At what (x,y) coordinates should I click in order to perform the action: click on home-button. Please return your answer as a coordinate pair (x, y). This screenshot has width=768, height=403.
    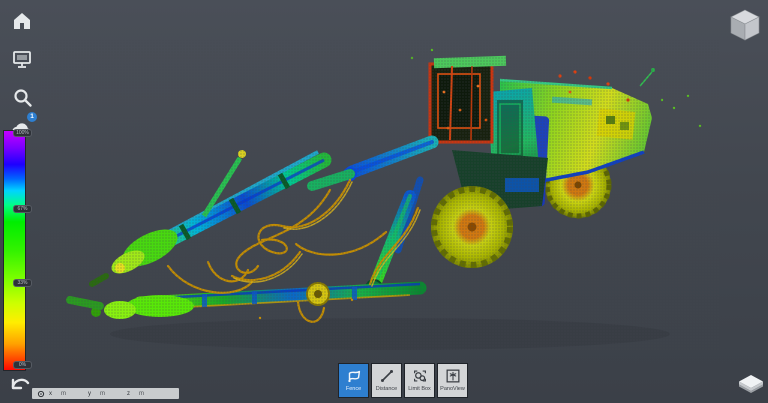
    Looking at the image, I should click on (22, 21).